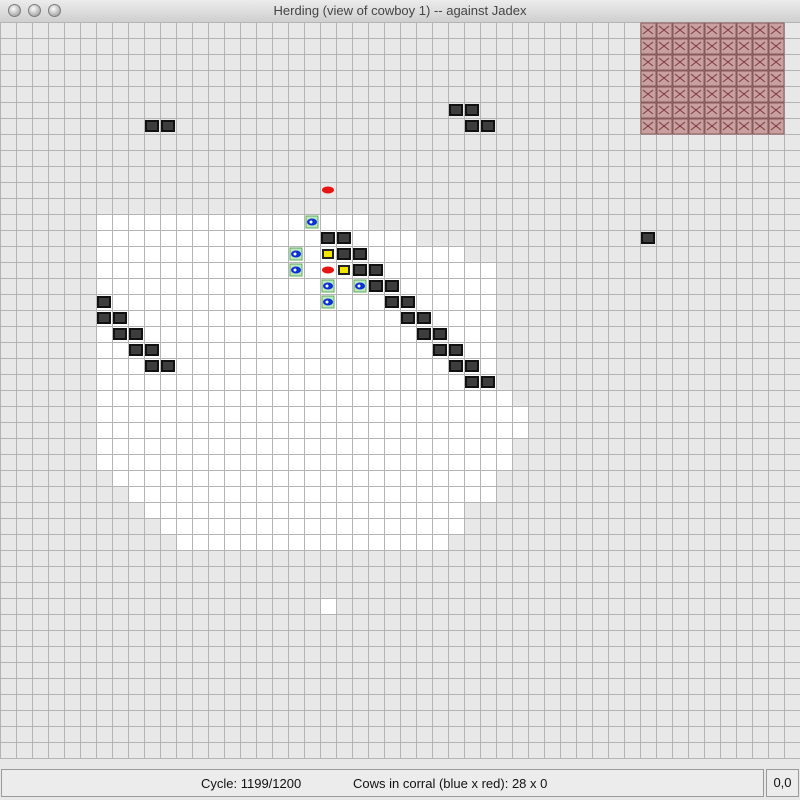  I want to click on corral-score-label: Cows in corral (blue x red): 28 x 0, so click(450, 783).